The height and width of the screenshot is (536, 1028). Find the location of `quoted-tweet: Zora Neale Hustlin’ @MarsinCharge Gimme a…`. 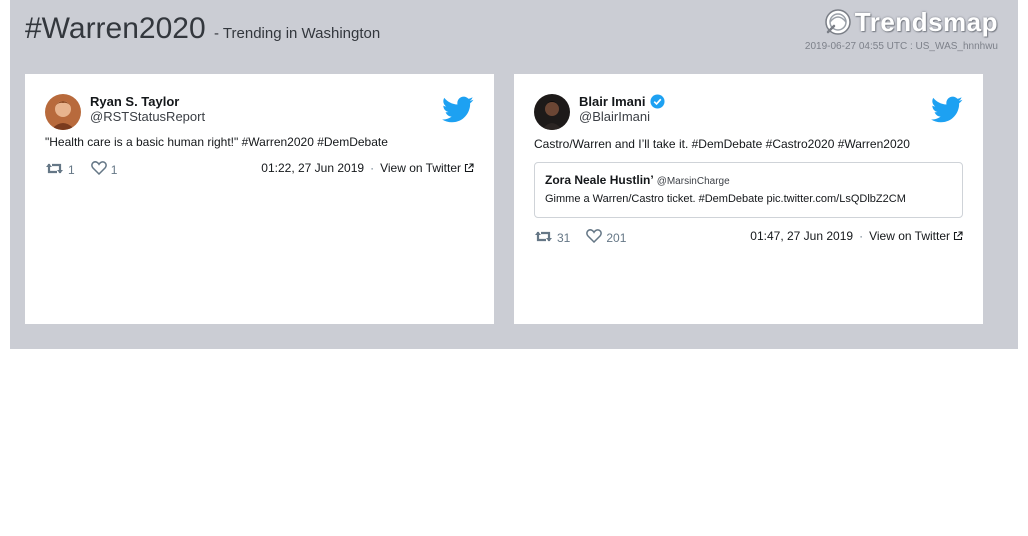

quoted-tweet: Zora Neale Hustlin’ @MarsinCharge Gimme a… is located at coordinates (748, 190).